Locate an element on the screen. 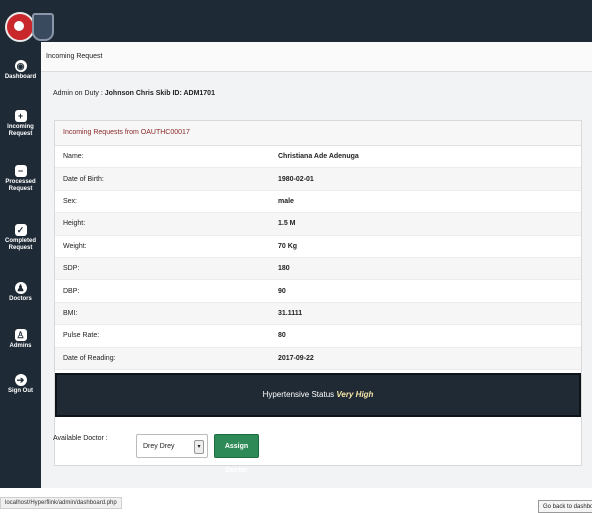 The width and height of the screenshot is (592, 513). table-row: BMI: 31.1111 is located at coordinates (318, 314).